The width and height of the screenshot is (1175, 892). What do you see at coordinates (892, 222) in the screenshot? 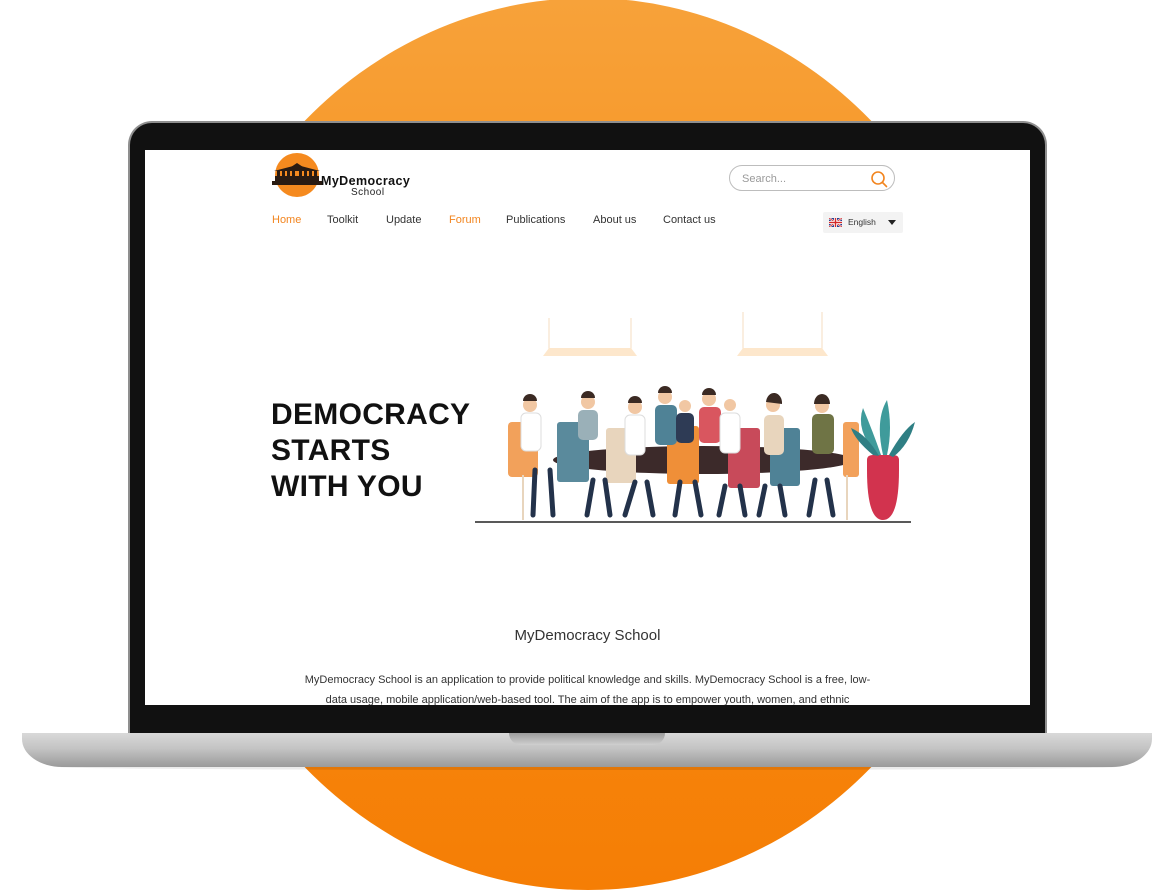
I see `caret-down-icon` at bounding box center [892, 222].